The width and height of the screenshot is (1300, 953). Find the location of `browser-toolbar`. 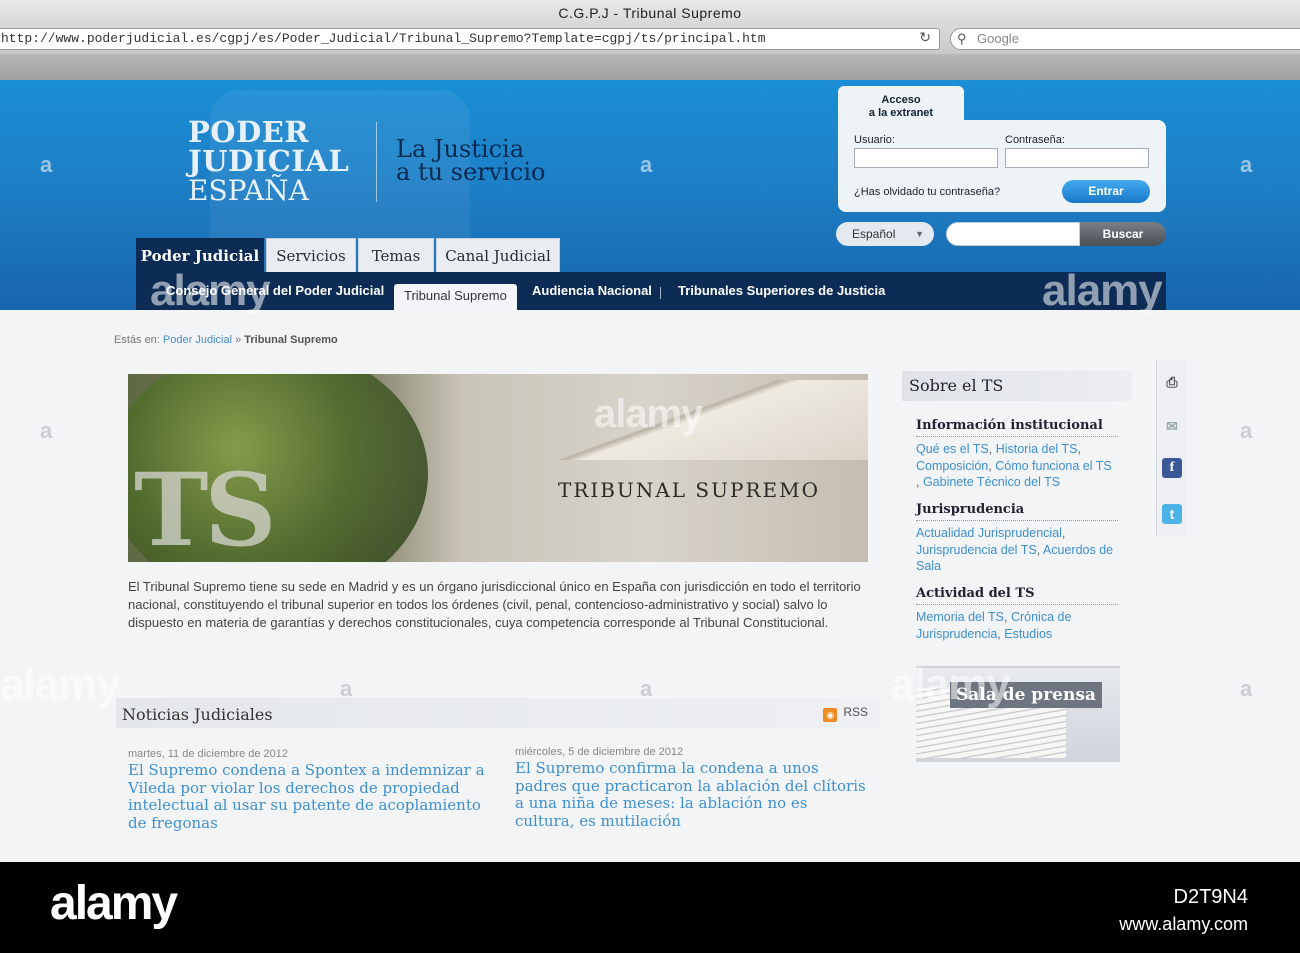

browser-toolbar is located at coordinates (650, 67).